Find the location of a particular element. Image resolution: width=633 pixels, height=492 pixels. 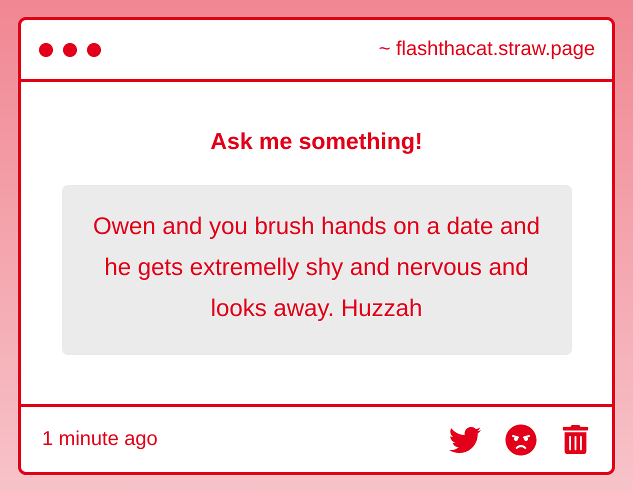

timestamp: 1 minute ago is located at coordinates (100, 439).